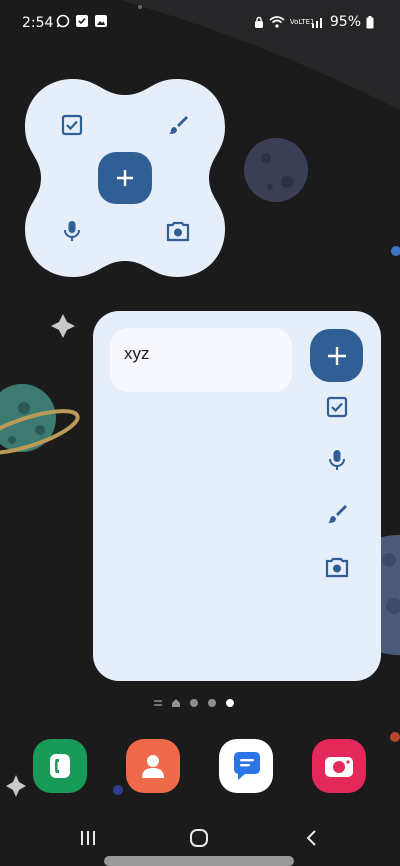 The width and height of the screenshot is (400, 866). I want to click on battery-icon, so click(370, 21).